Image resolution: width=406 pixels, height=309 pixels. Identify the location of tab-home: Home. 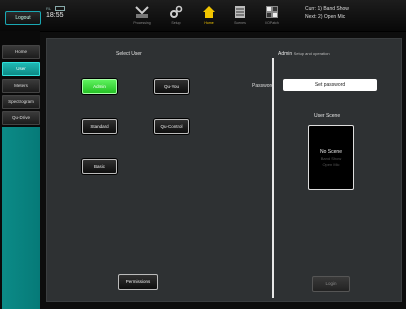
(209, 18).